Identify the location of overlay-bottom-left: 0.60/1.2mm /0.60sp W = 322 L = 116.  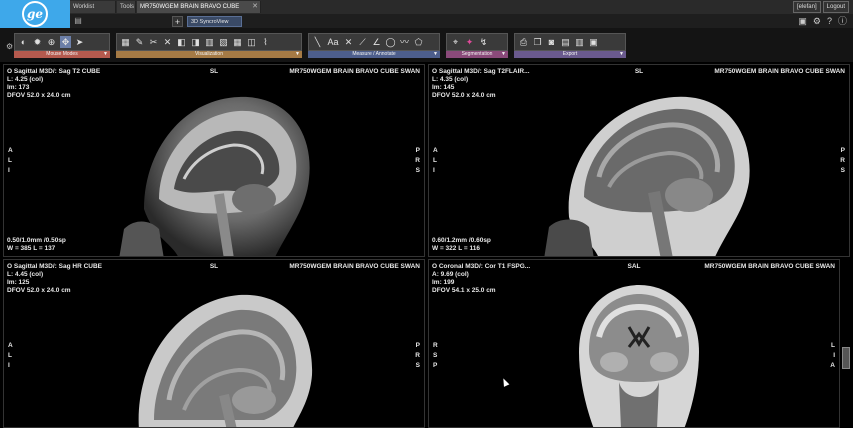
(461, 245).